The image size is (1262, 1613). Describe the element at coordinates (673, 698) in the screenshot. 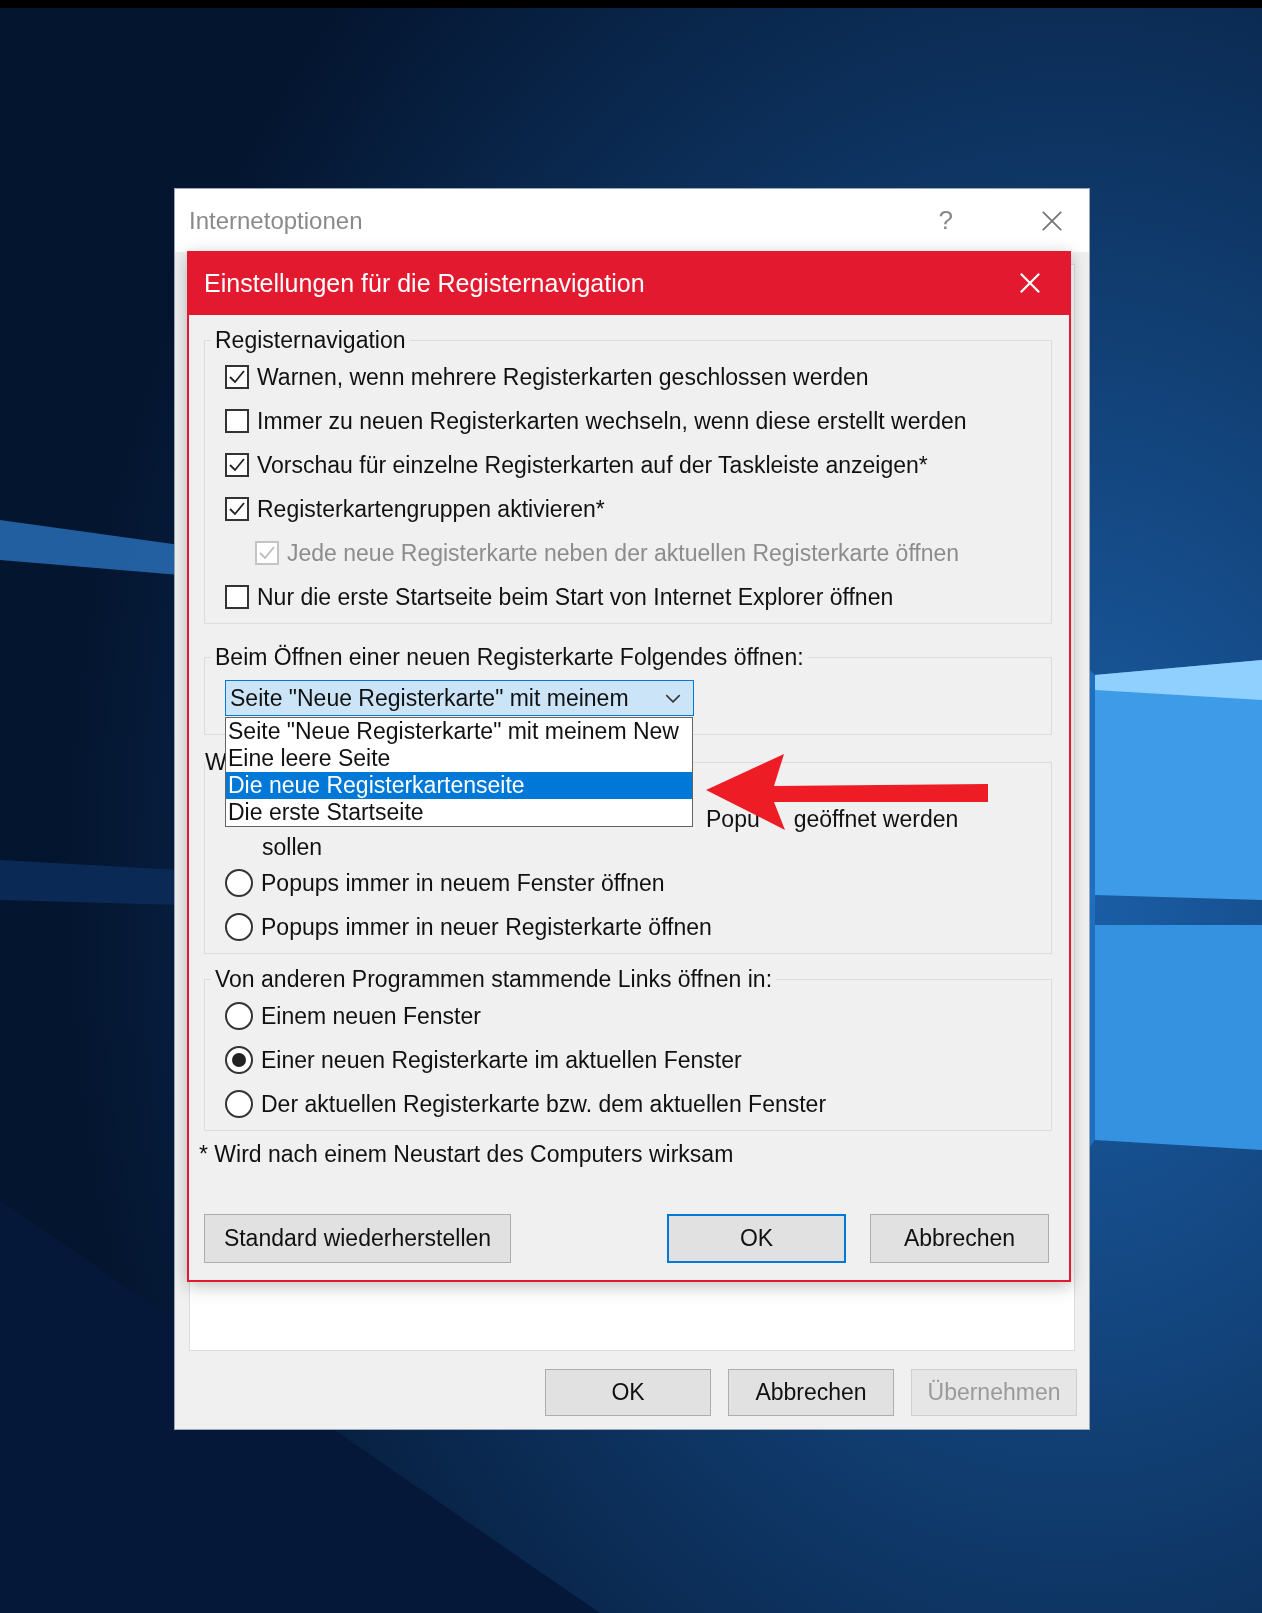

I see `caret-icon` at that location.